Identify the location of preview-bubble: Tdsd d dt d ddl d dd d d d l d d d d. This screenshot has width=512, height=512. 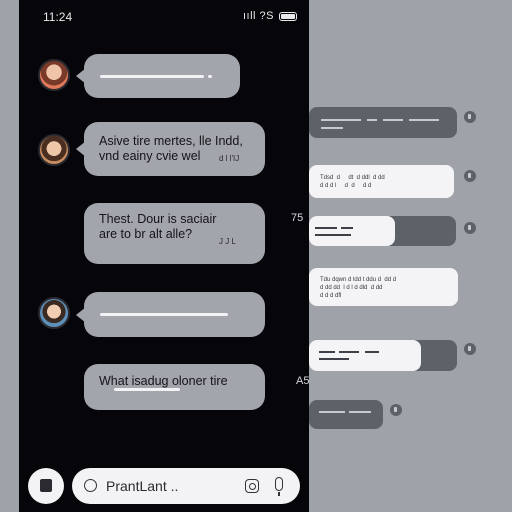
(381, 181).